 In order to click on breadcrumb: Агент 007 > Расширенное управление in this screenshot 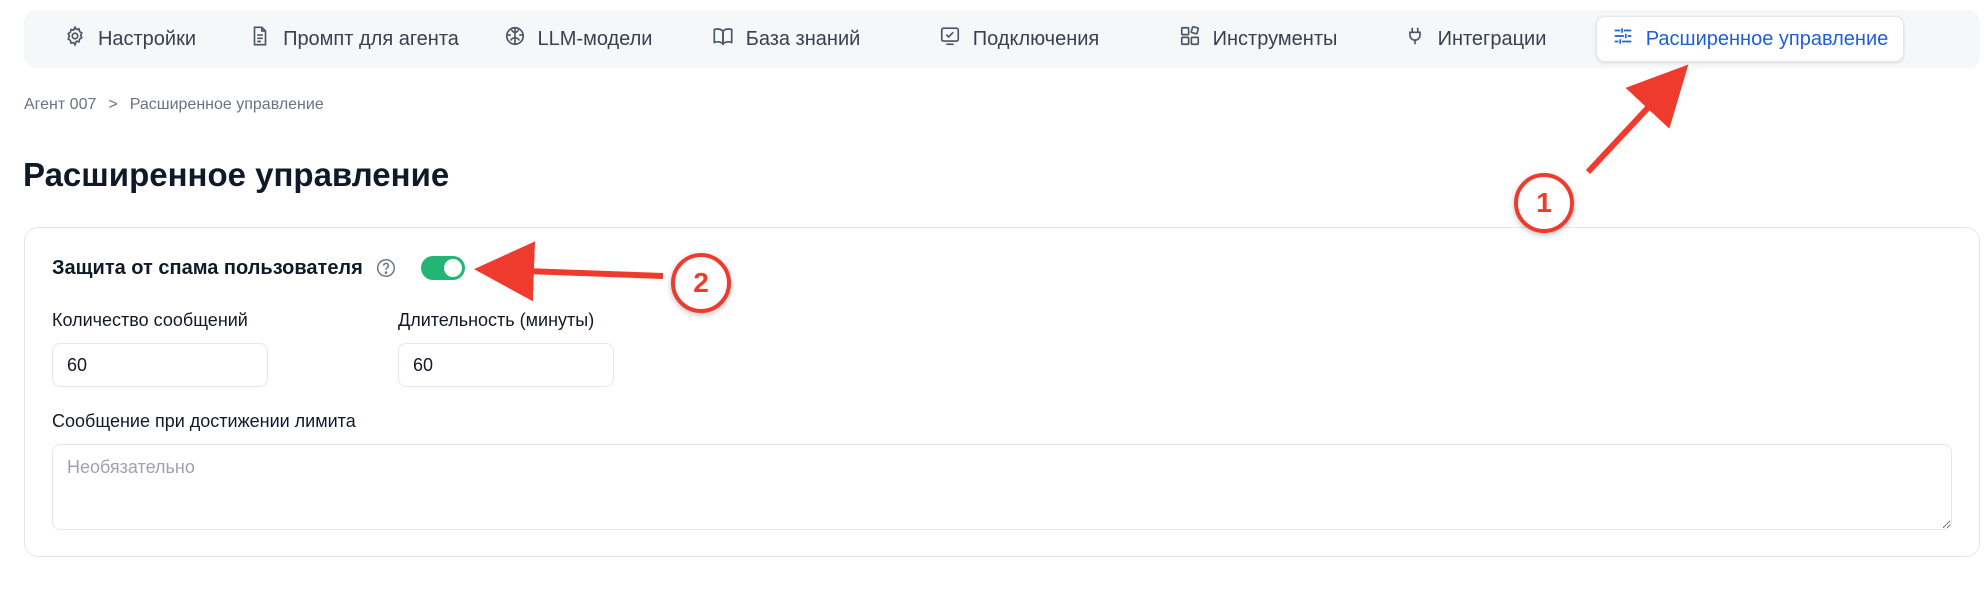, I will do `click(174, 105)`.